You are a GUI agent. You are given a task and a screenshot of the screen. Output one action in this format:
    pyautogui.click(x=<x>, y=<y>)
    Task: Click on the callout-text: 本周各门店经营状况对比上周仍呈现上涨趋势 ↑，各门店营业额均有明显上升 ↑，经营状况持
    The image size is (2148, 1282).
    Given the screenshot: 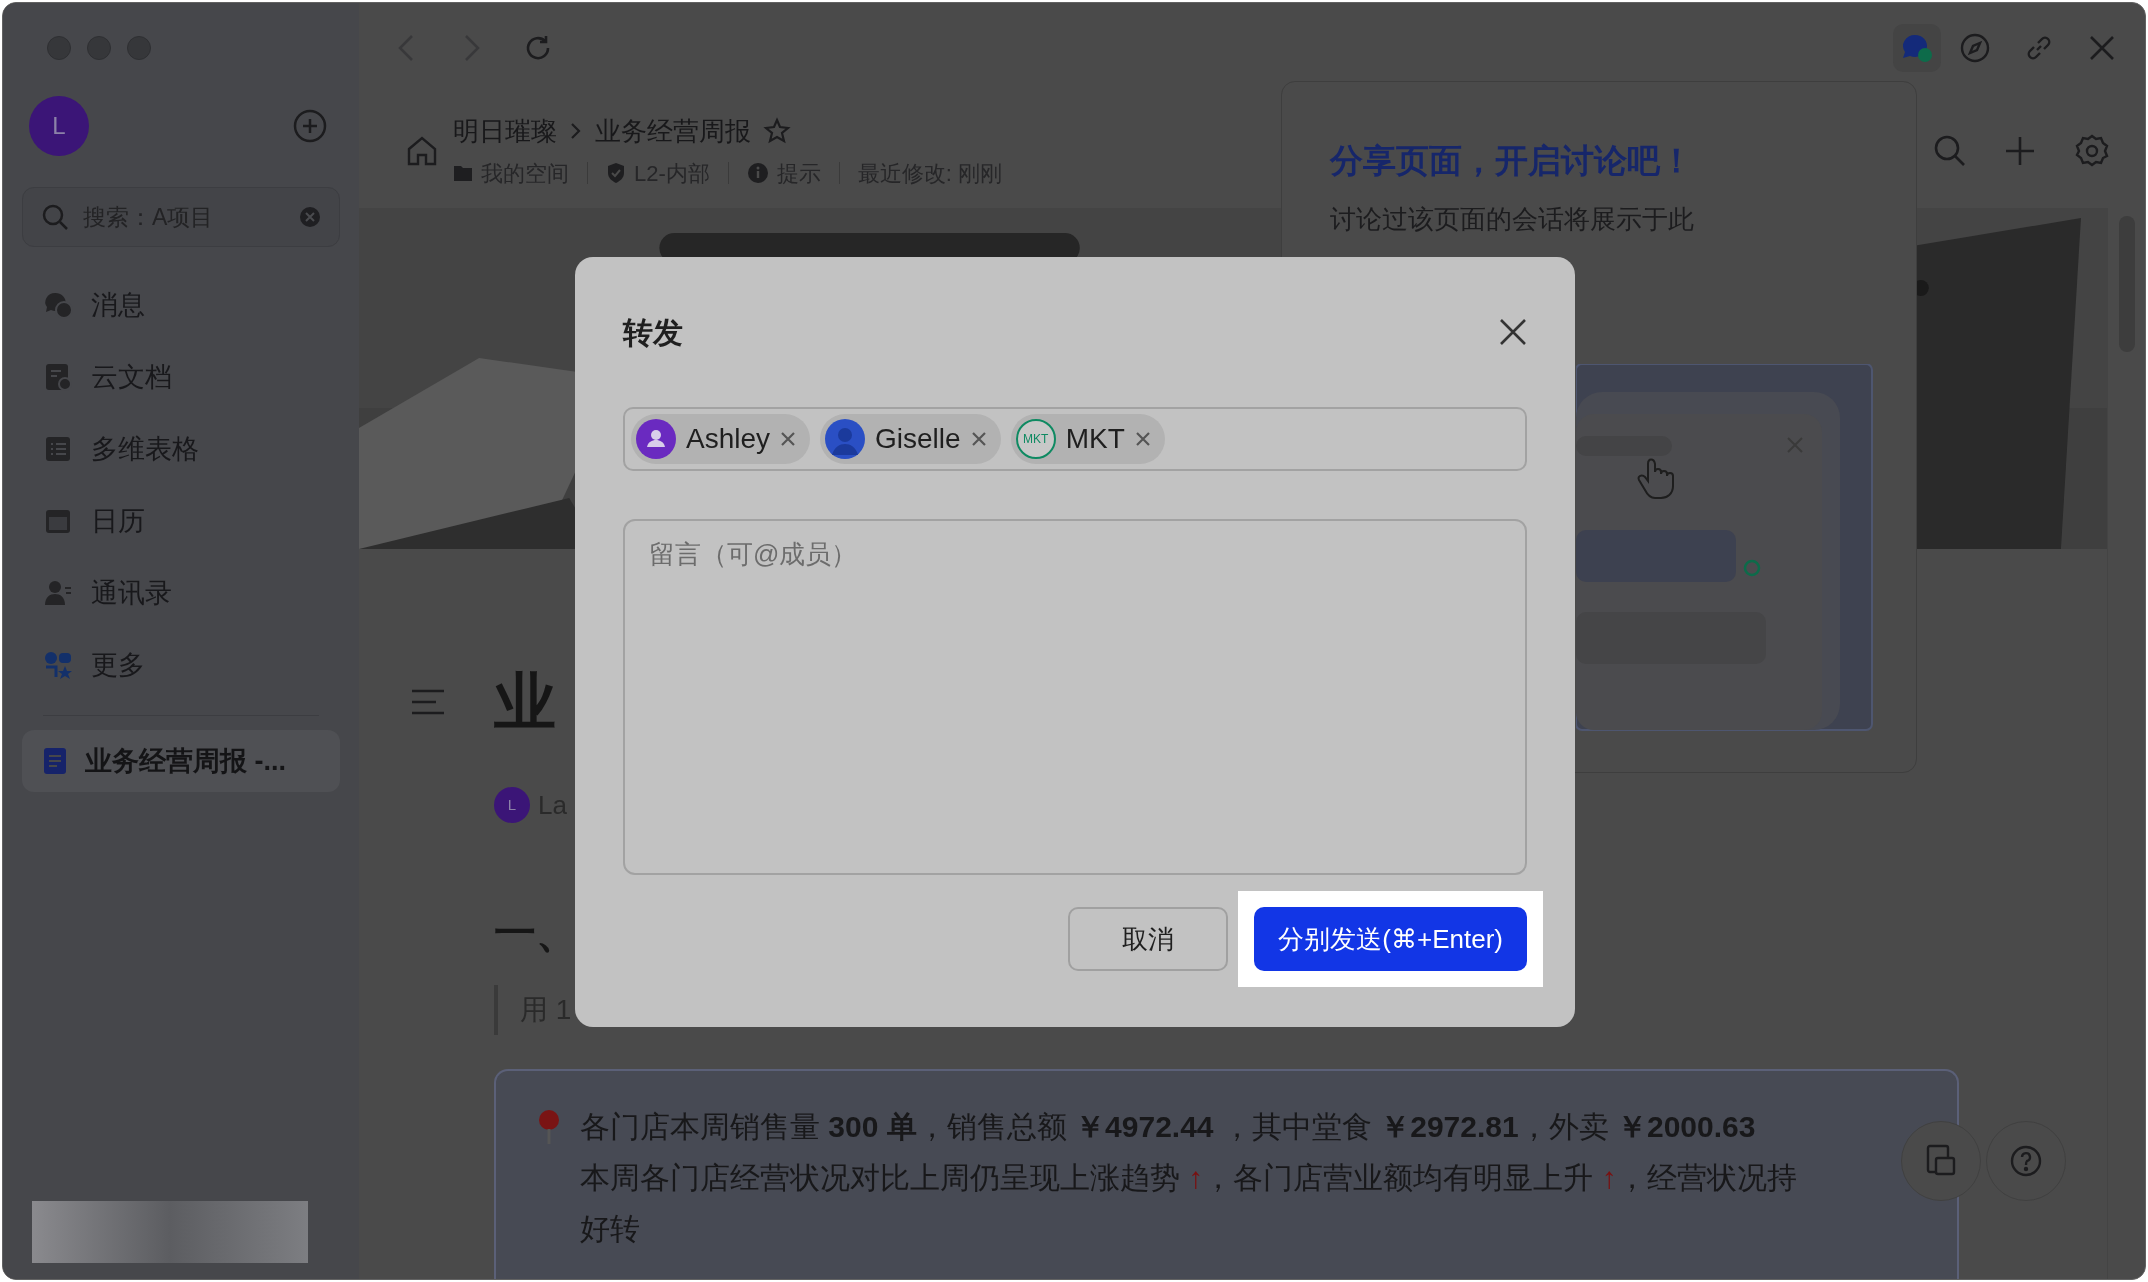 What is the action you would take?
    pyautogui.click(x=1188, y=1178)
    